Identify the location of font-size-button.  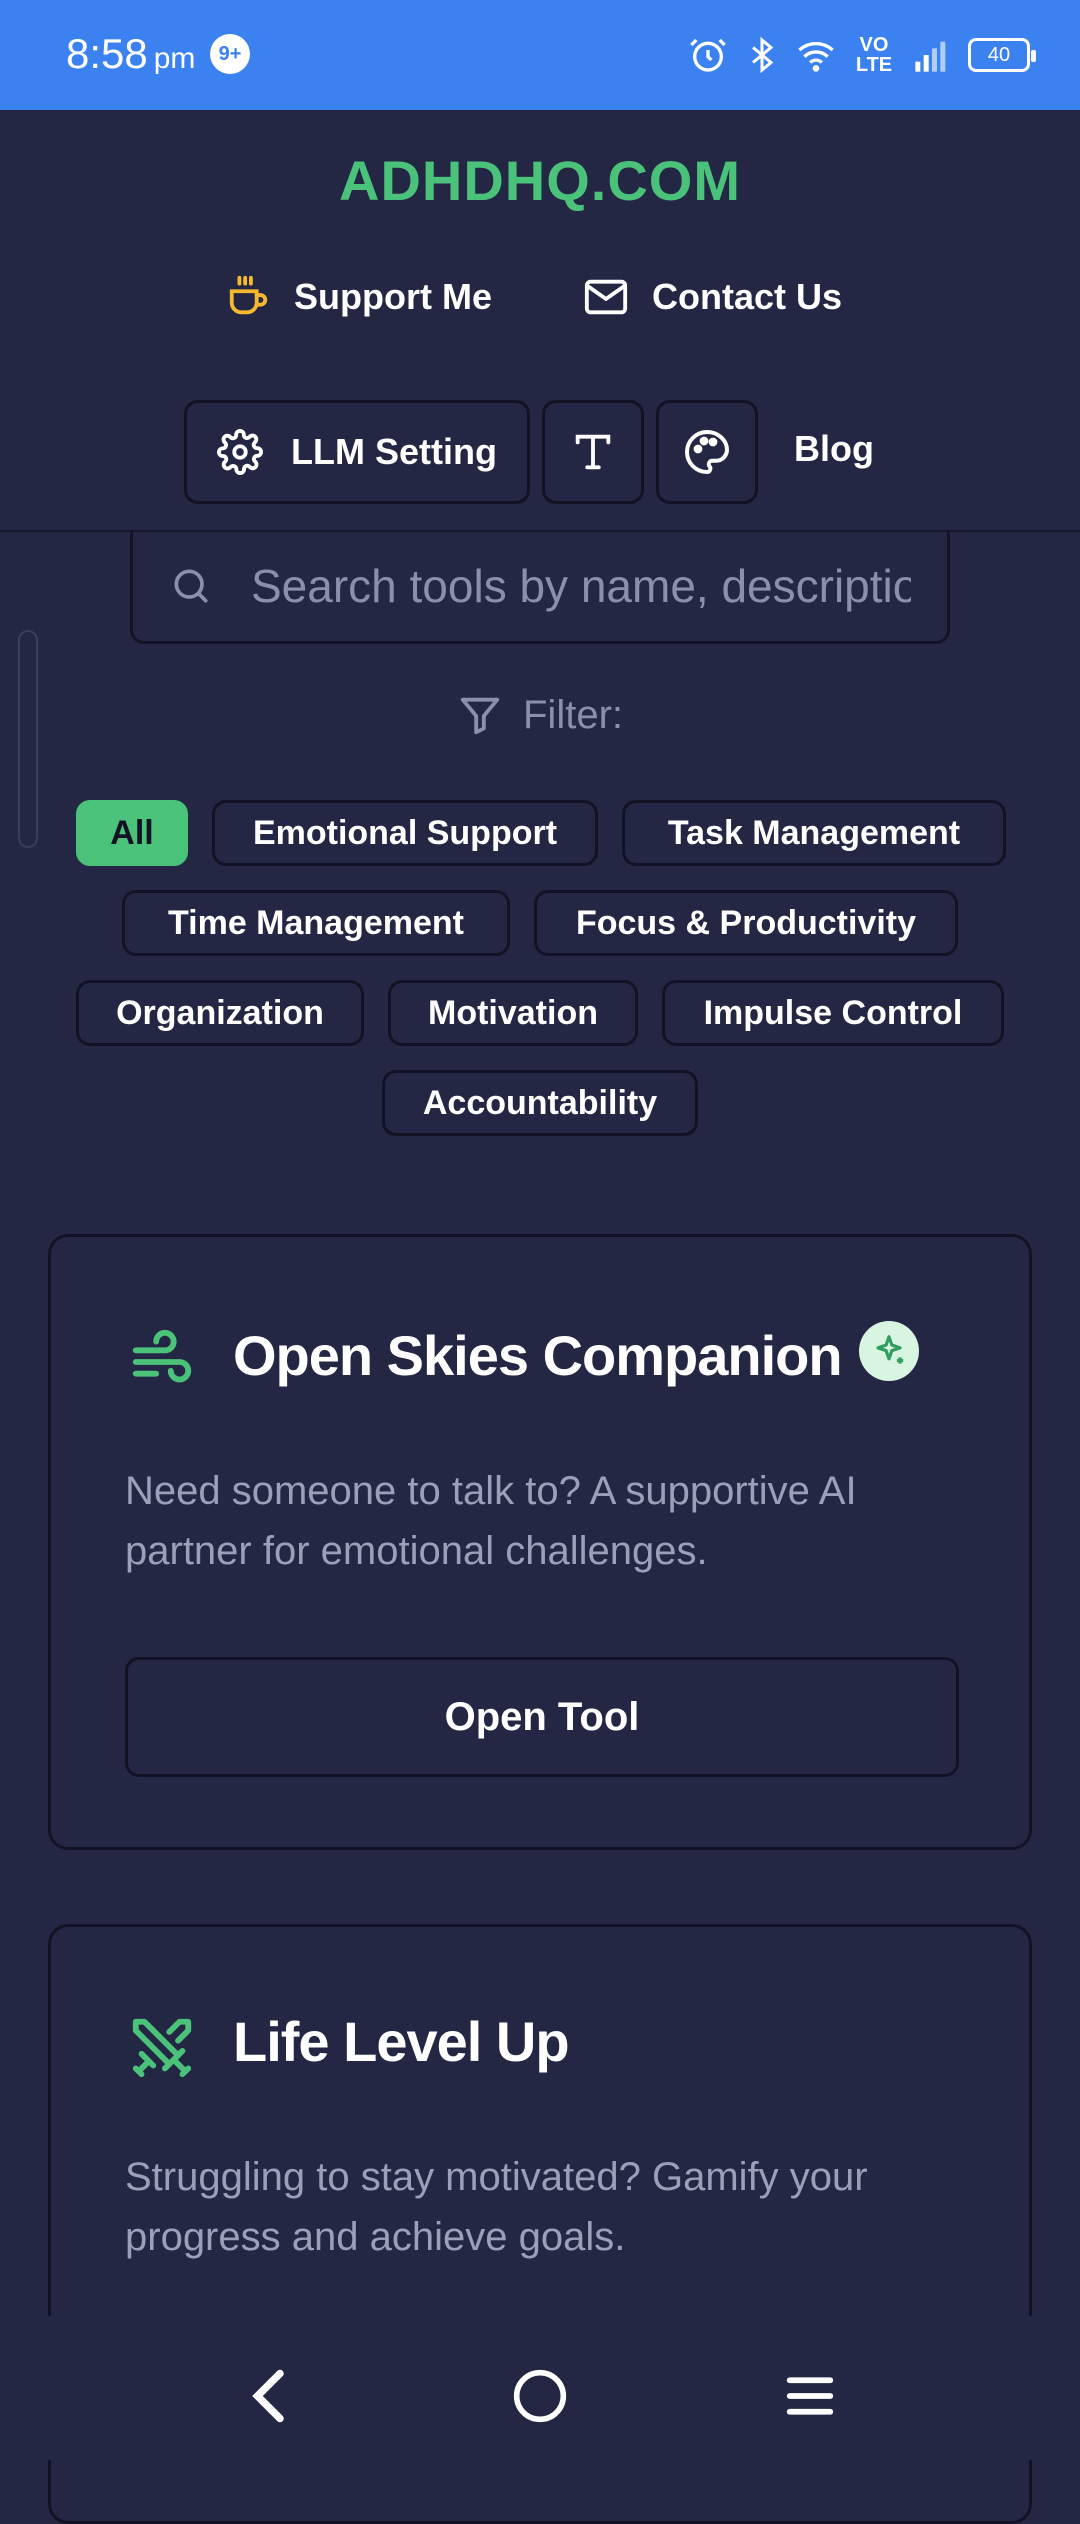
(593, 452).